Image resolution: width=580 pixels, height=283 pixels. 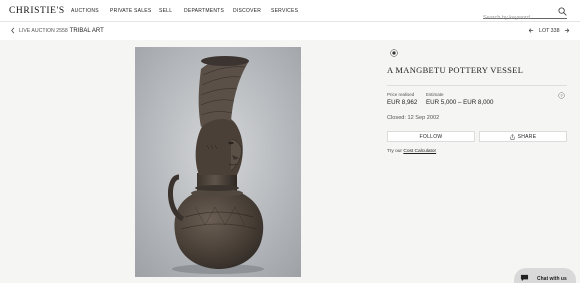 I want to click on closed-date: Closed: 12 Sep 2002, so click(x=413, y=118).